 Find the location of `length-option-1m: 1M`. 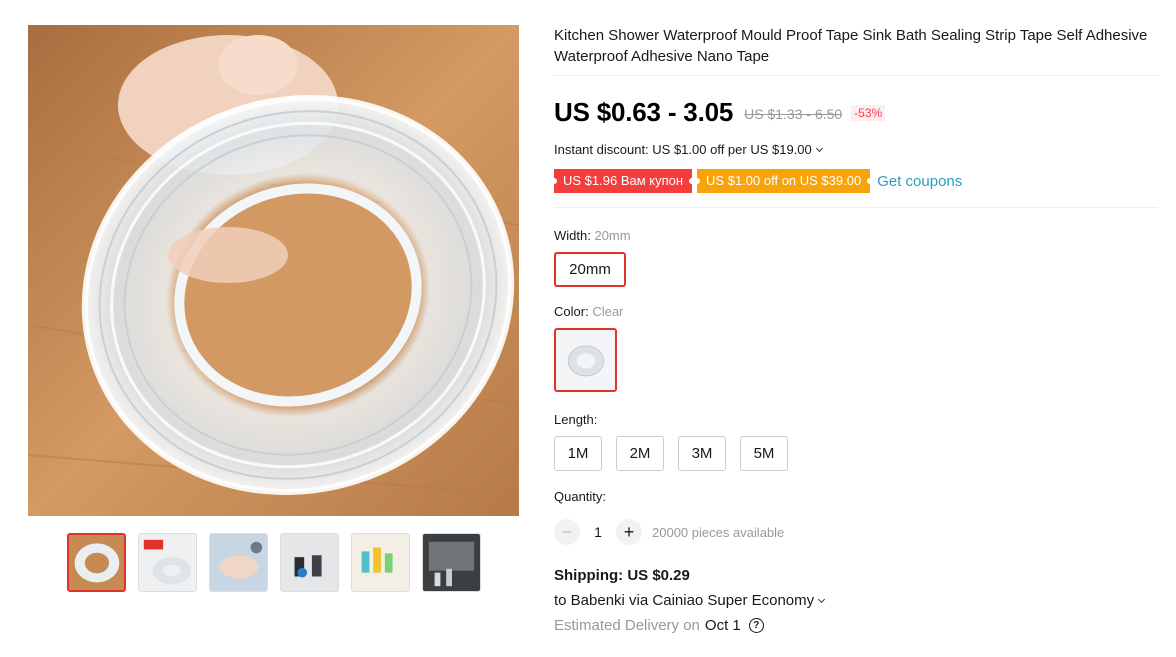

length-option-1m: 1M is located at coordinates (578, 453).